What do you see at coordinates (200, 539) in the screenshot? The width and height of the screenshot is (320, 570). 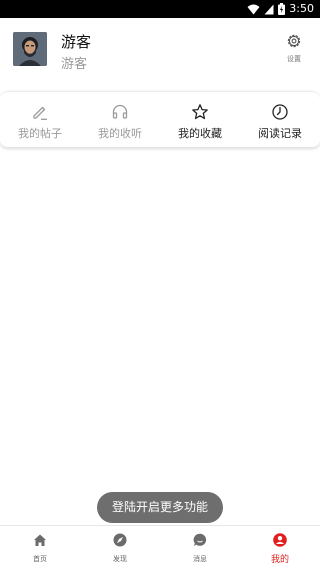 I see `message-icon` at bounding box center [200, 539].